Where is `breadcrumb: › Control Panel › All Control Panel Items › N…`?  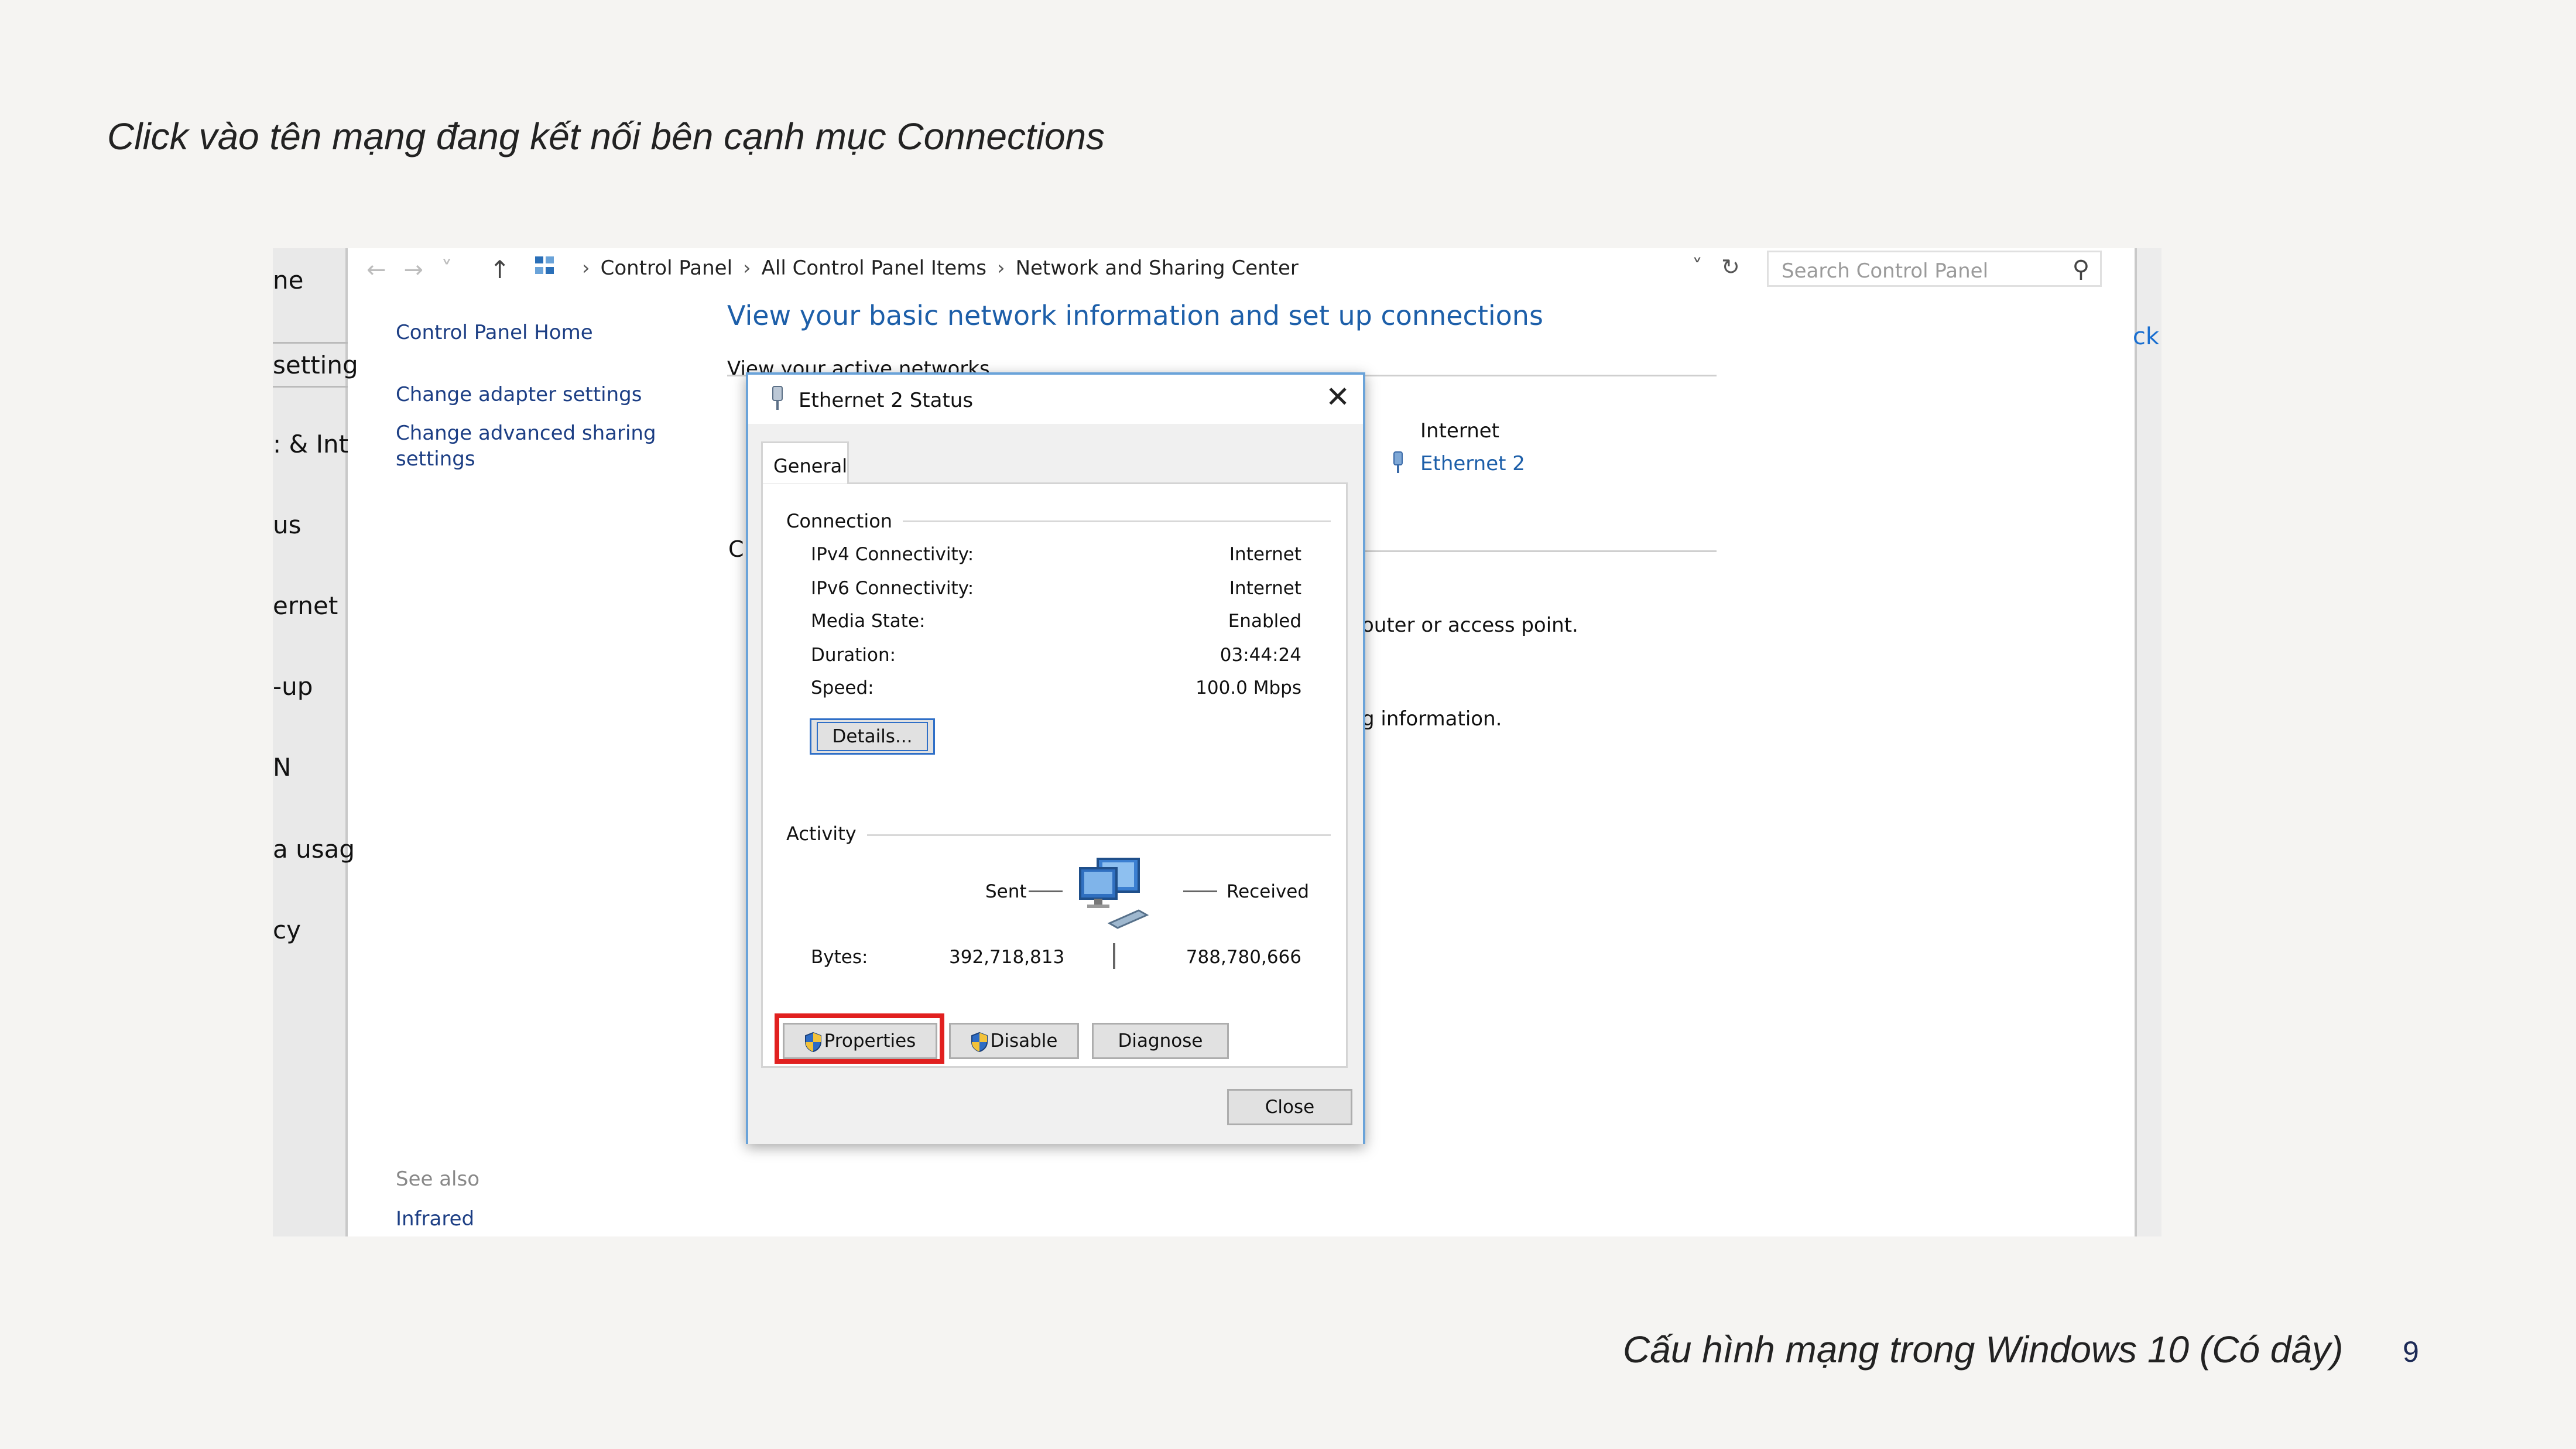 breadcrumb: › Control Panel › All Control Panel Items › N… is located at coordinates (940, 268).